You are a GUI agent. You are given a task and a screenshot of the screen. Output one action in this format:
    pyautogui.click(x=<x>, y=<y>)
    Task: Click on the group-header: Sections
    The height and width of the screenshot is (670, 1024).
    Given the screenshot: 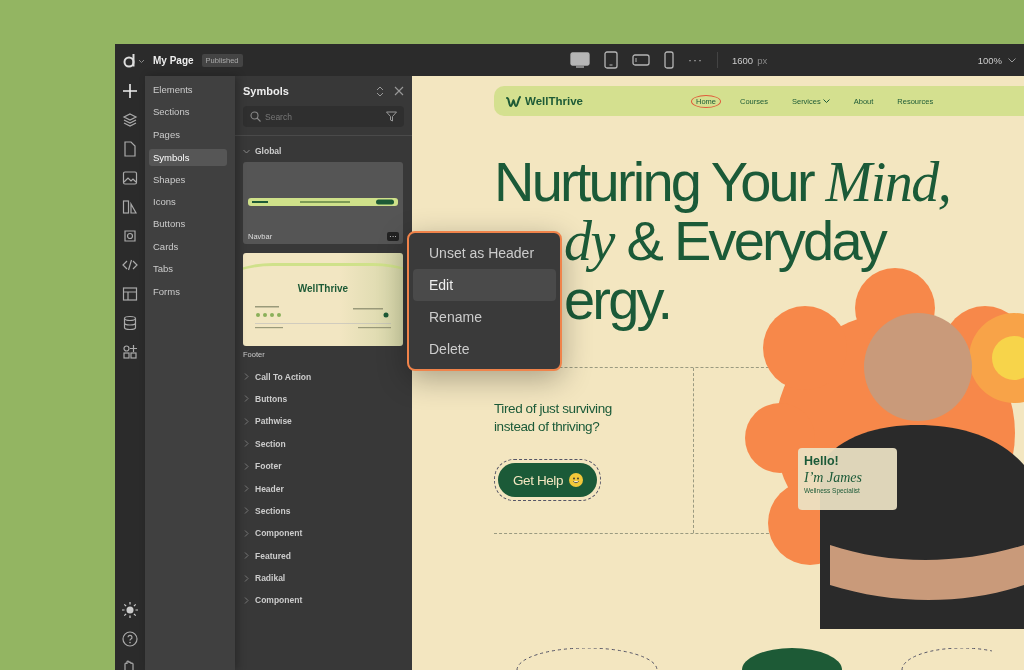 What is the action you would take?
    pyautogui.click(x=323, y=511)
    